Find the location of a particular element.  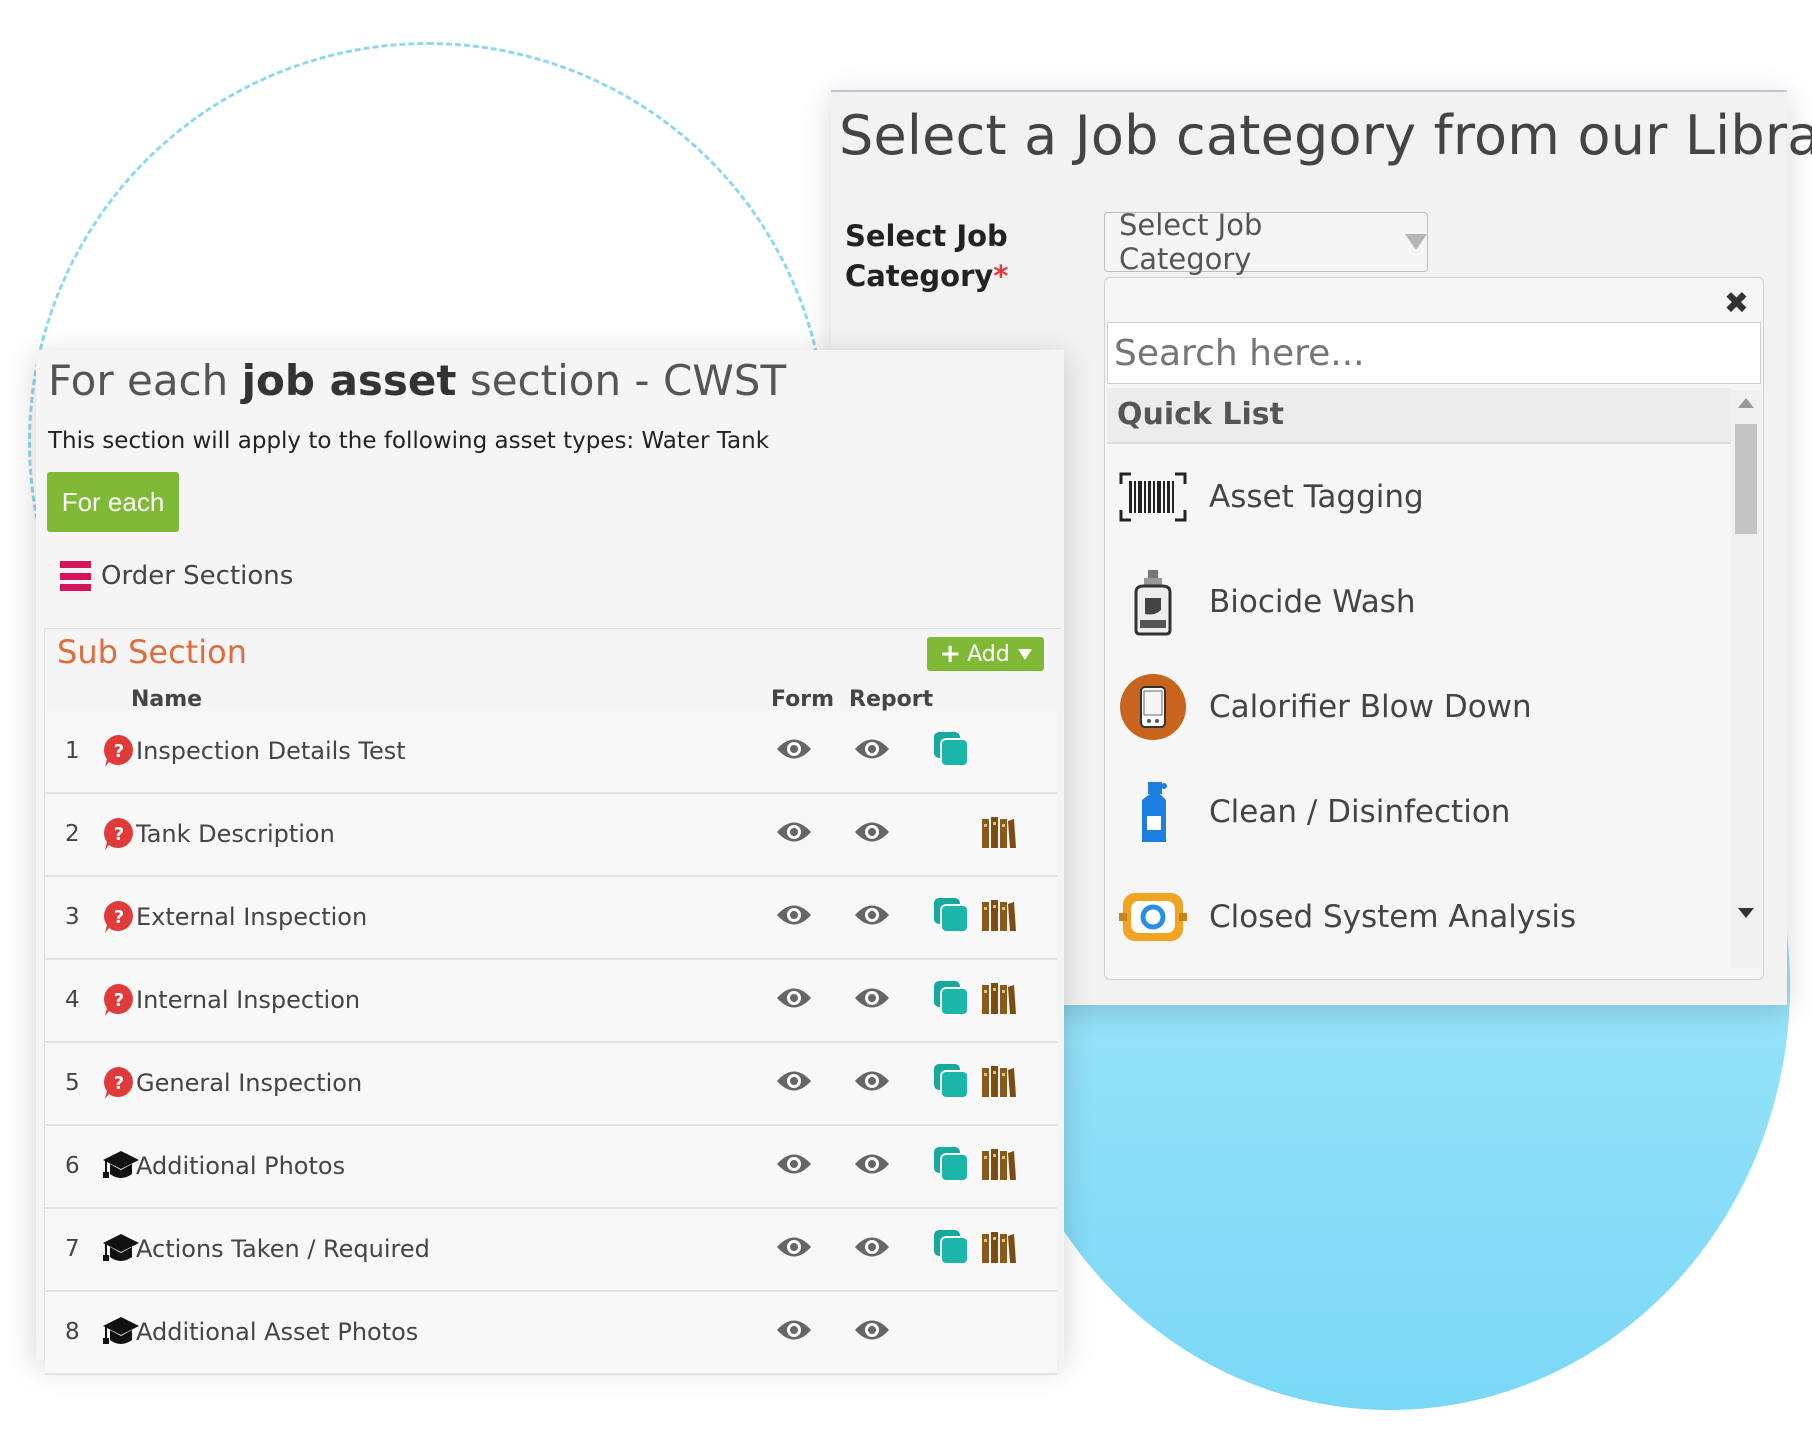

close-icon: ✖ is located at coordinates (1736, 303).